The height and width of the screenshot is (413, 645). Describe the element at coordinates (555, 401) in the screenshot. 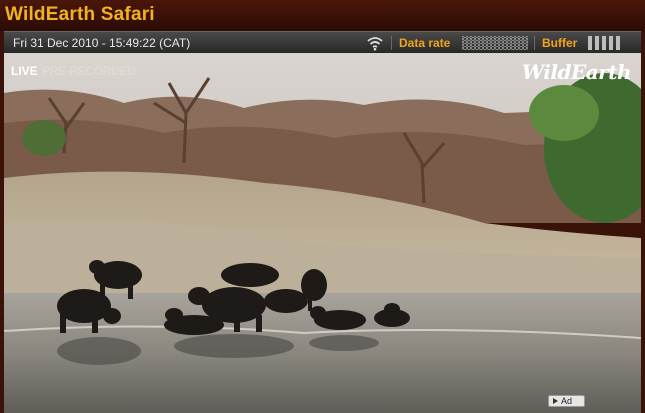

I see `play-icon` at that location.